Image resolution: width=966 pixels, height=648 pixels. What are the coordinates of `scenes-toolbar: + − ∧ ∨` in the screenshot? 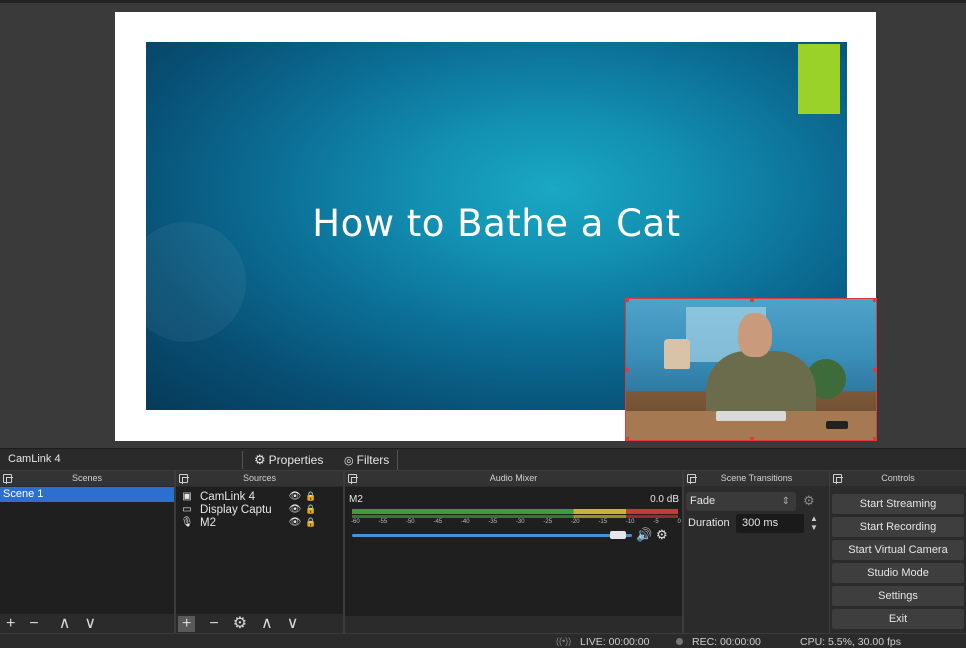 It's located at (87, 623).